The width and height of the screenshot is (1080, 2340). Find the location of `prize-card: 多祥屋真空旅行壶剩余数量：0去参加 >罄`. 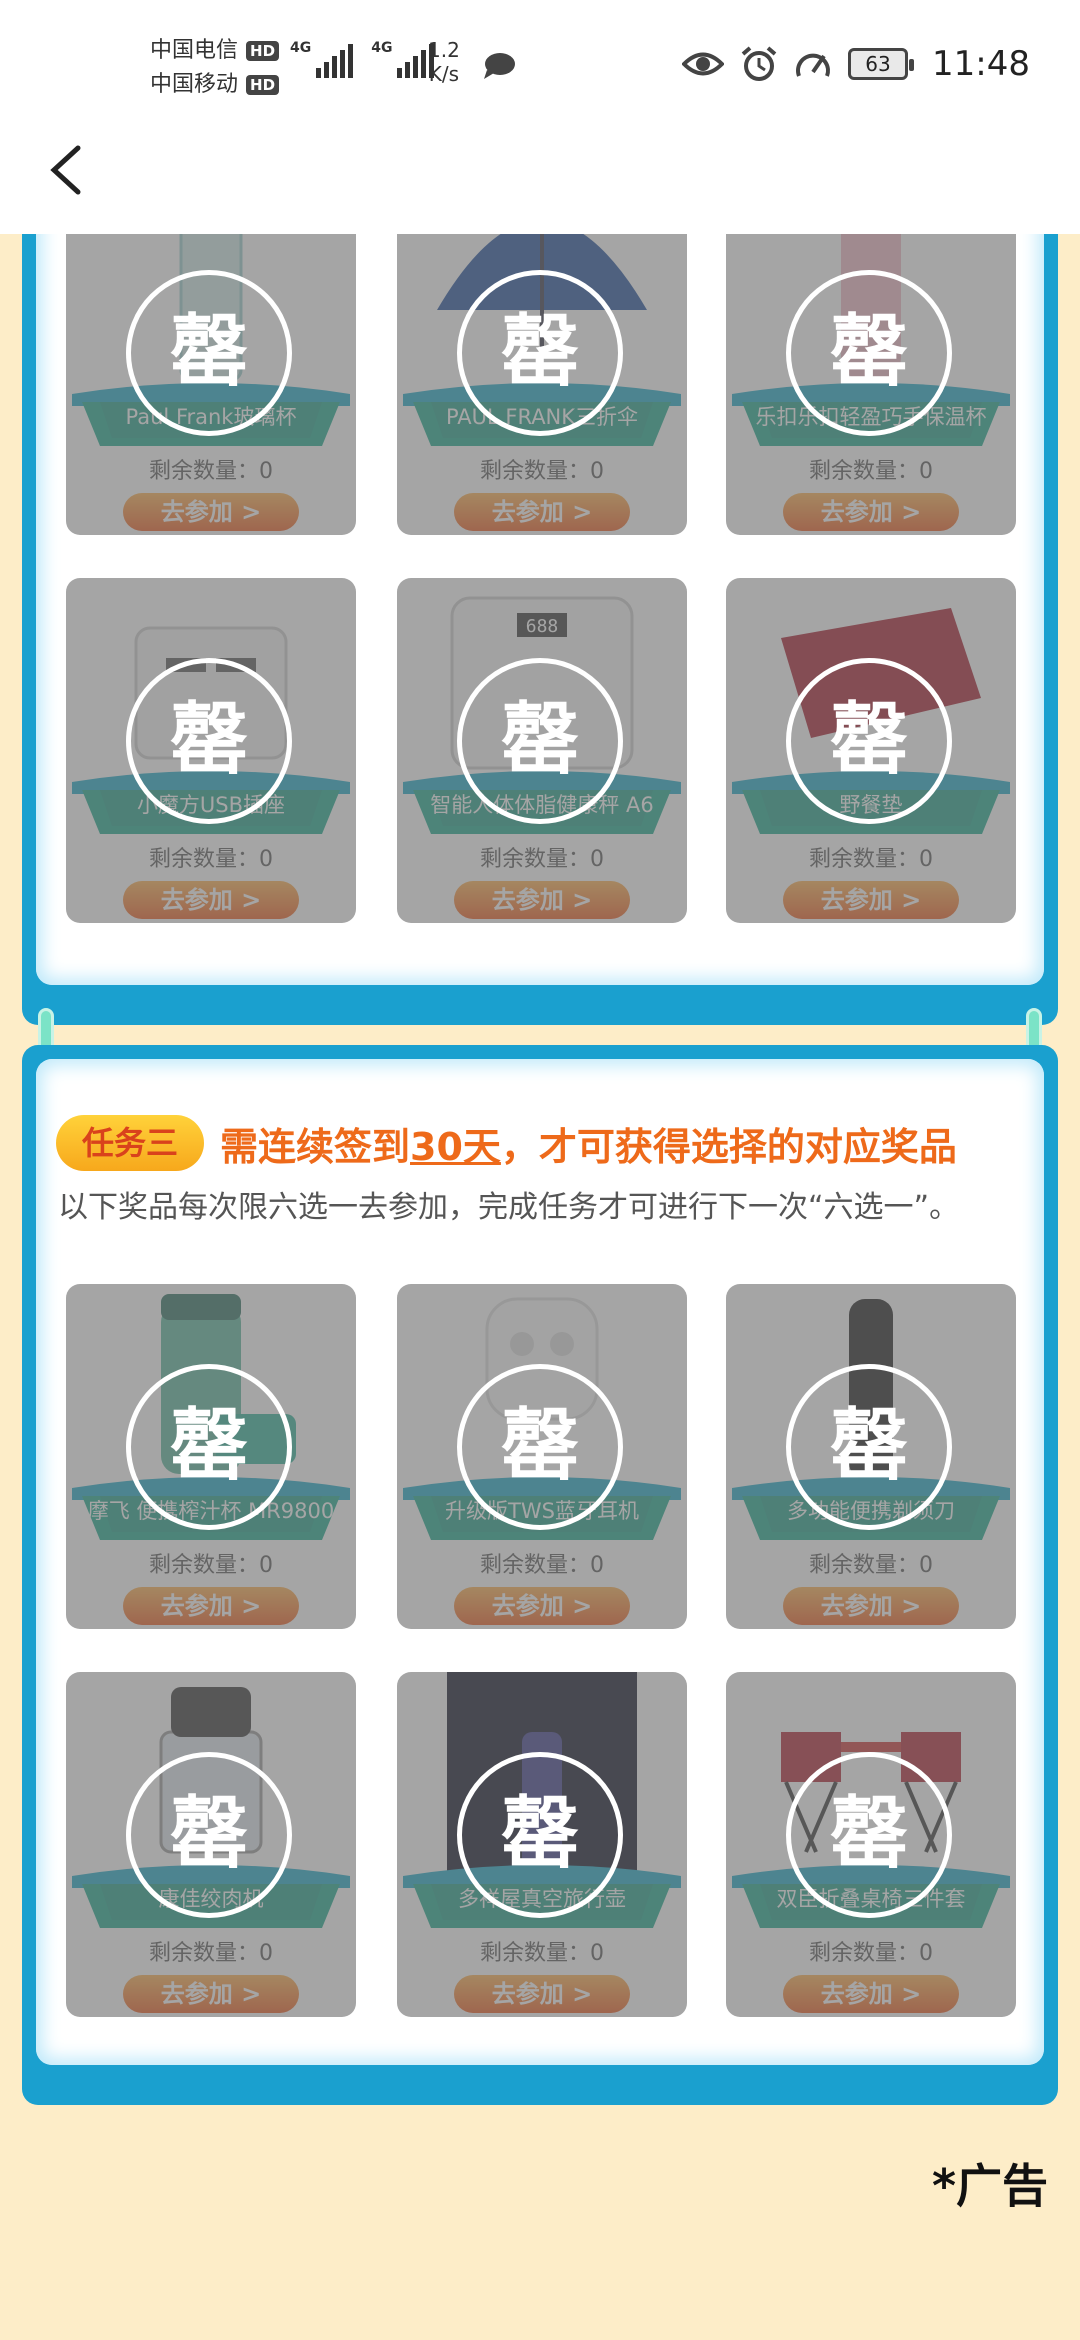

prize-card: 多祥屋真空旅行壶剩余数量：0去参加 >罄 is located at coordinates (542, 1844).